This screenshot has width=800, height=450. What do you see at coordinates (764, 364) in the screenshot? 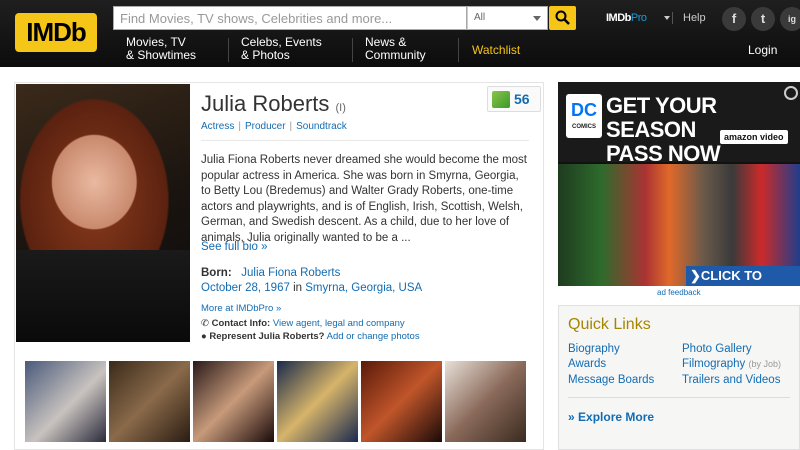
I see `filmography-note: (by Job)` at bounding box center [764, 364].